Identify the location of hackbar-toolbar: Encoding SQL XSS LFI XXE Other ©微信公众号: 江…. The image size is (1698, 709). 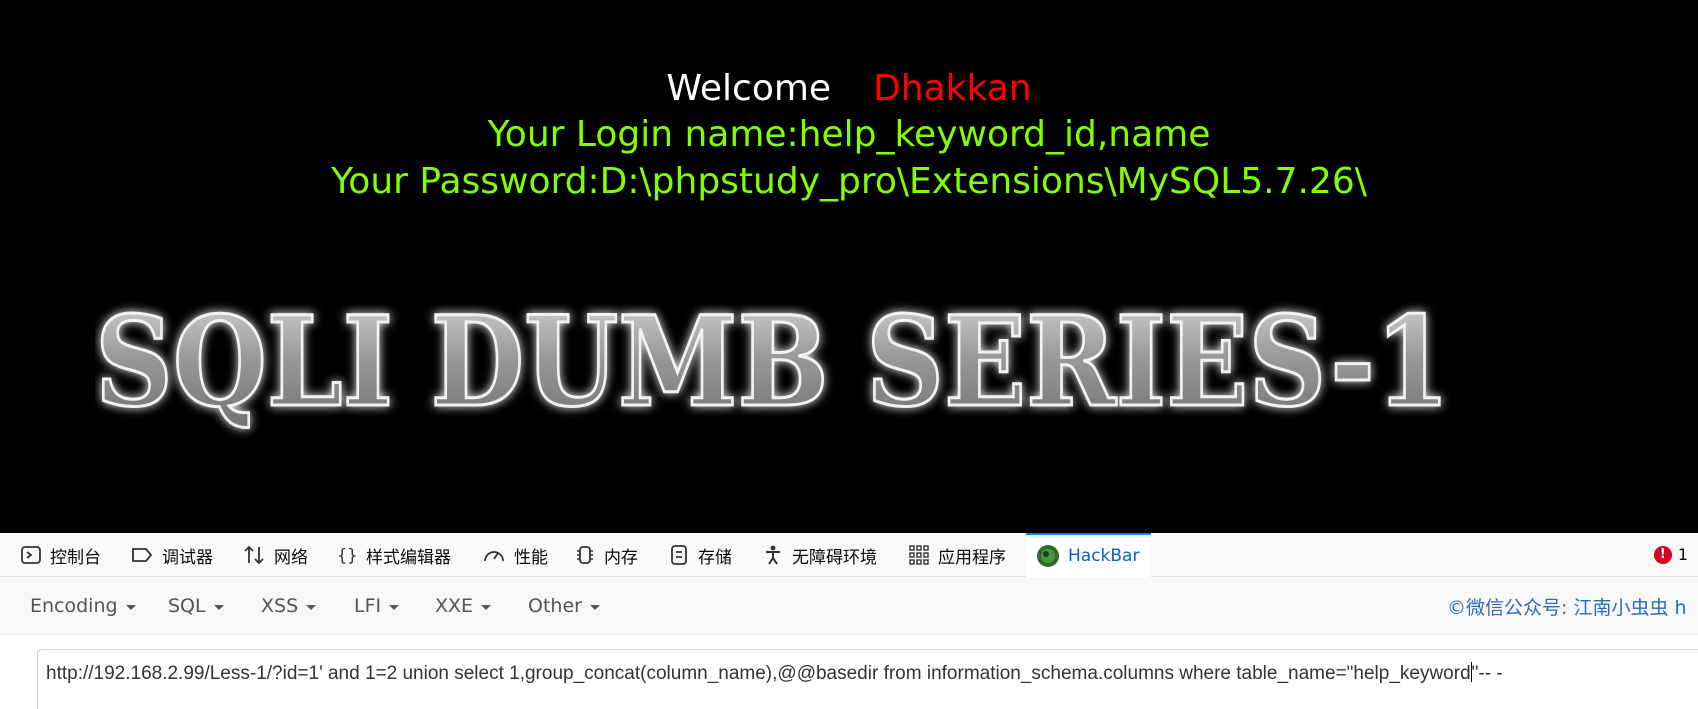
(849, 606).